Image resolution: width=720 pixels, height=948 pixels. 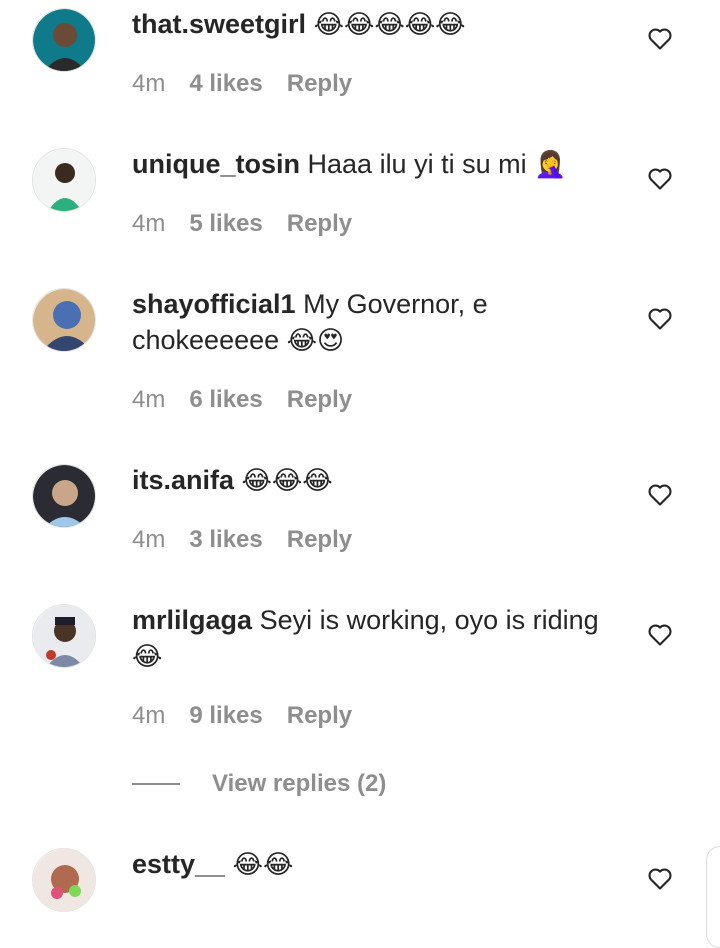 I want to click on emoji-text: 😂😂😂😂😂, so click(x=389, y=25).